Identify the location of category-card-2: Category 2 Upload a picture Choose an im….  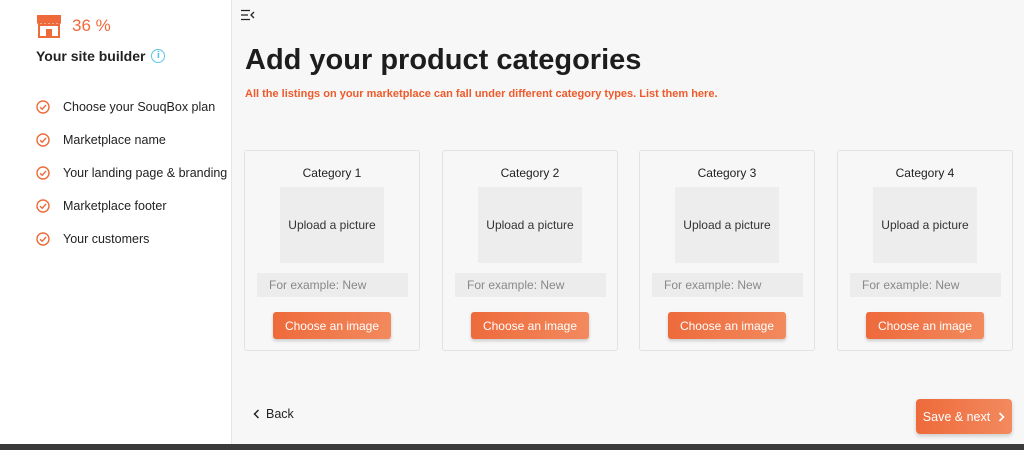
(530, 250).